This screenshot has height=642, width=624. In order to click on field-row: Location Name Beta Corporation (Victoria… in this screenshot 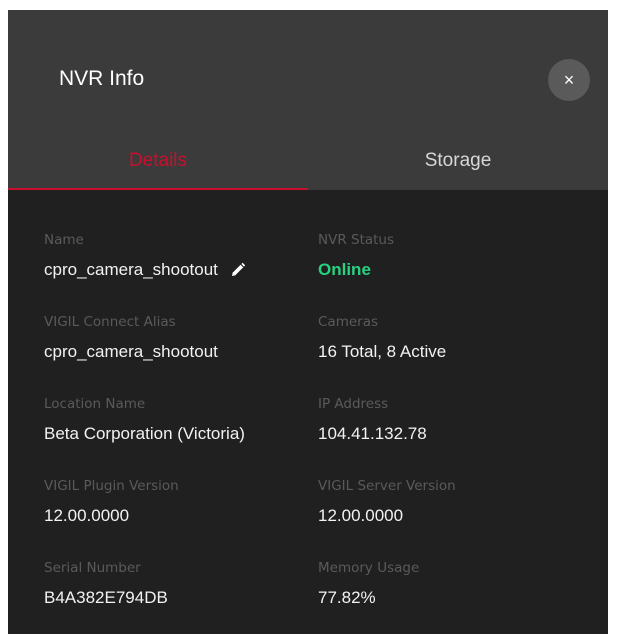, I will do `click(304, 437)`.